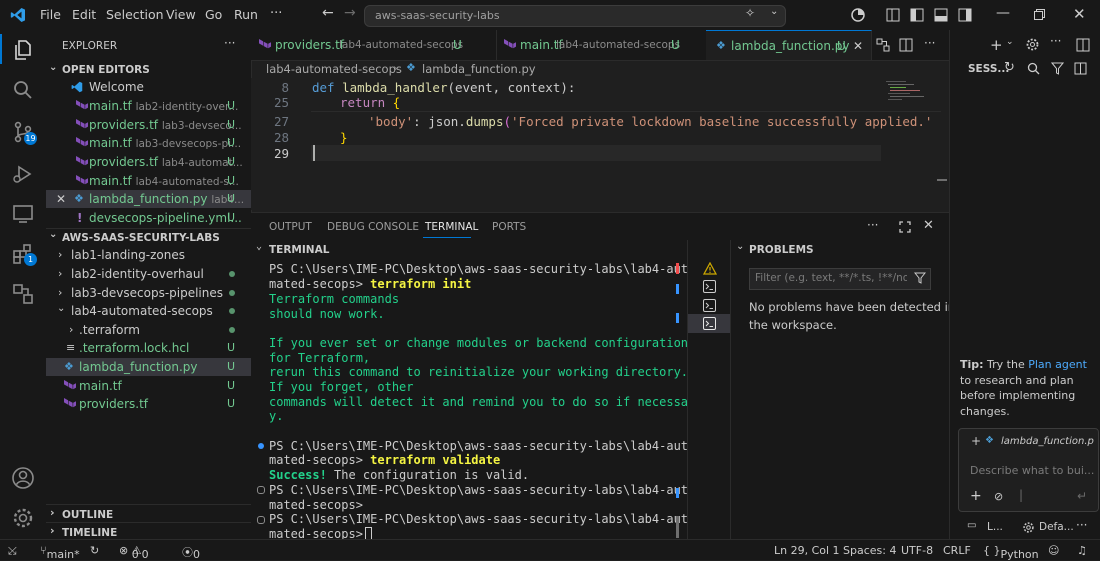 The image size is (1100, 561). Describe the element at coordinates (148, 311) in the screenshot. I see `tree-folder-open: ⌄ lab4-automated-secops` at that location.